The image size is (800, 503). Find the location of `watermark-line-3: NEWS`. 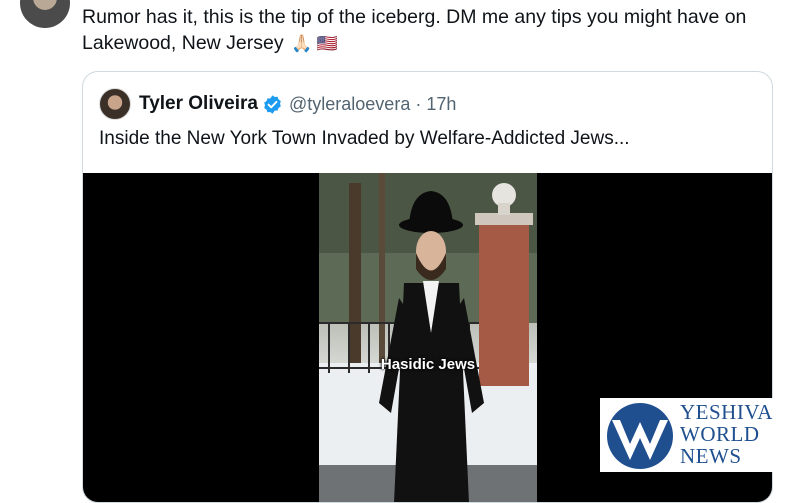

watermark-line-3: NEWS is located at coordinates (711, 456).